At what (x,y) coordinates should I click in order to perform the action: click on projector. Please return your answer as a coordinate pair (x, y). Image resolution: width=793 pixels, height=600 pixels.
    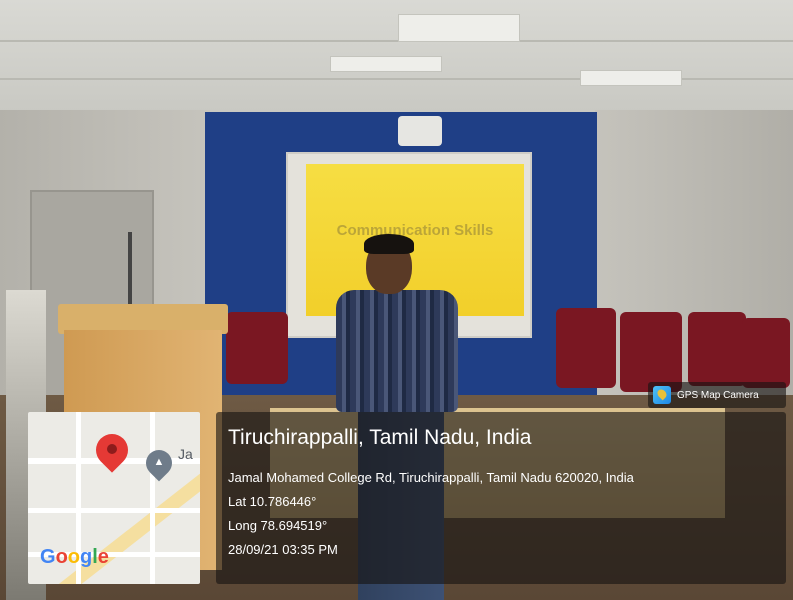
    Looking at the image, I should click on (420, 131).